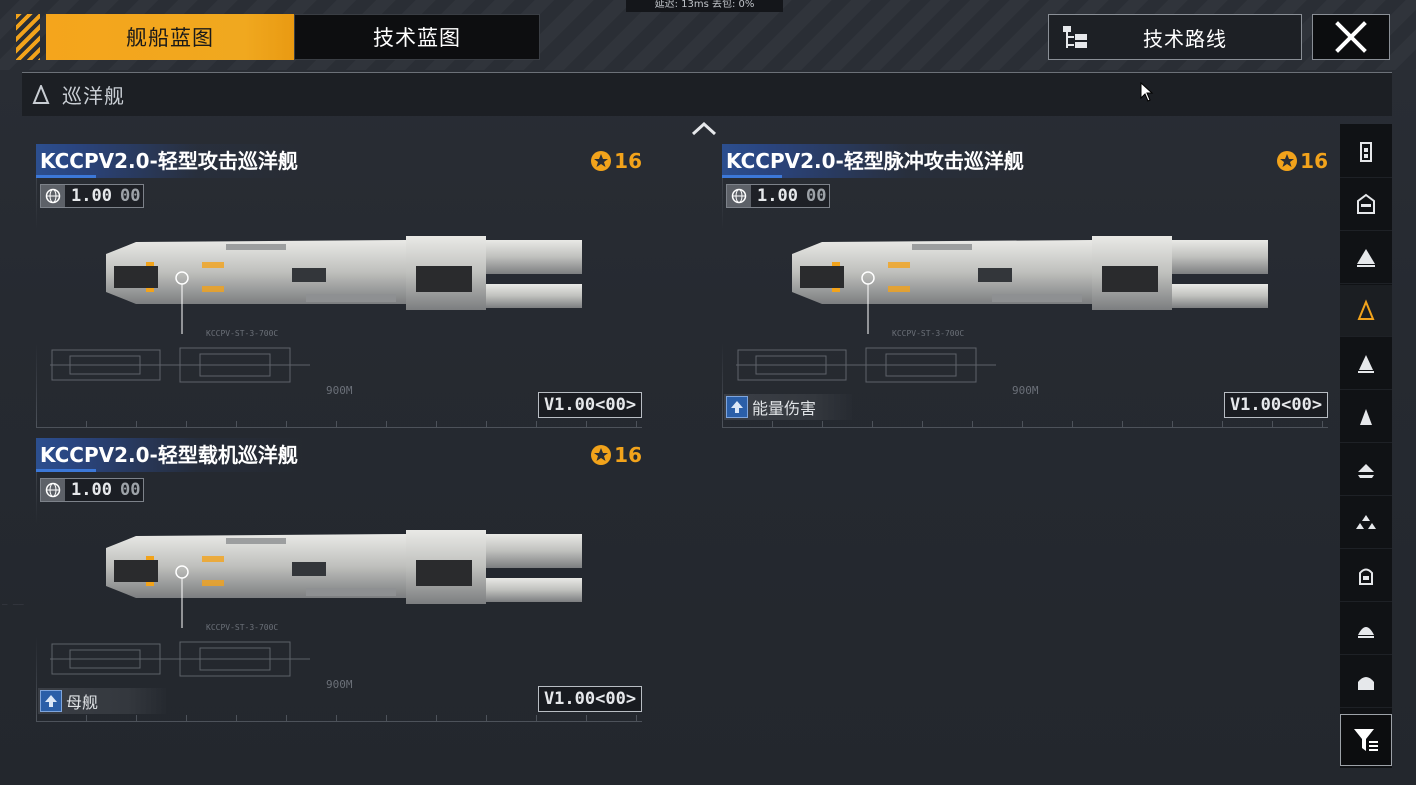  Describe the element at coordinates (704, 129) in the screenshot. I see `scroll-up-icon` at that location.